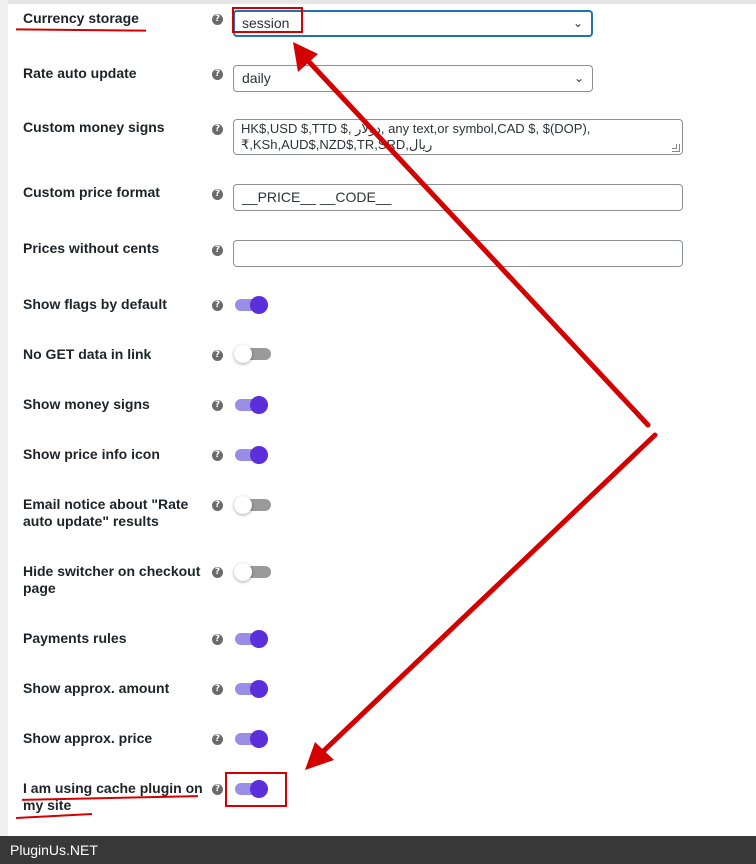 The height and width of the screenshot is (864, 756). Describe the element at coordinates (80, 73) in the screenshot. I see `setting-label: Rate auto update` at that location.